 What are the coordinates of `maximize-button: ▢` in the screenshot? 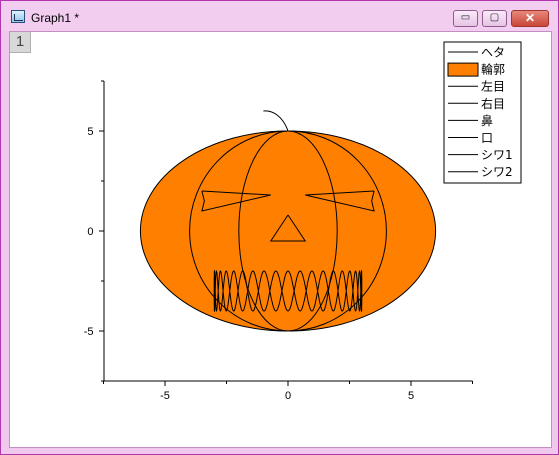 It's located at (494, 18).